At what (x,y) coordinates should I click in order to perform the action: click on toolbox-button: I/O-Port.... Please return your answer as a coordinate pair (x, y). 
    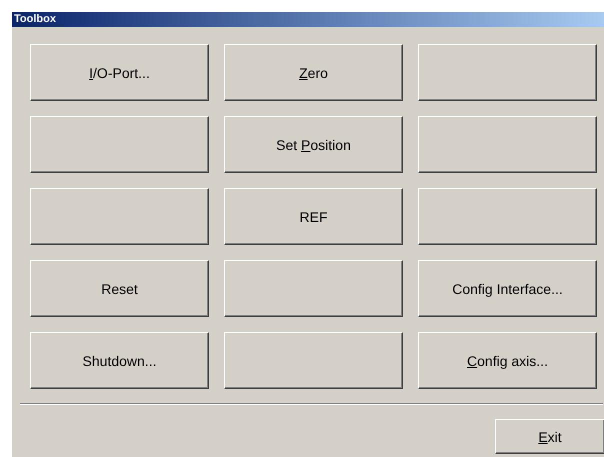
    Looking at the image, I should click on (119, 72).